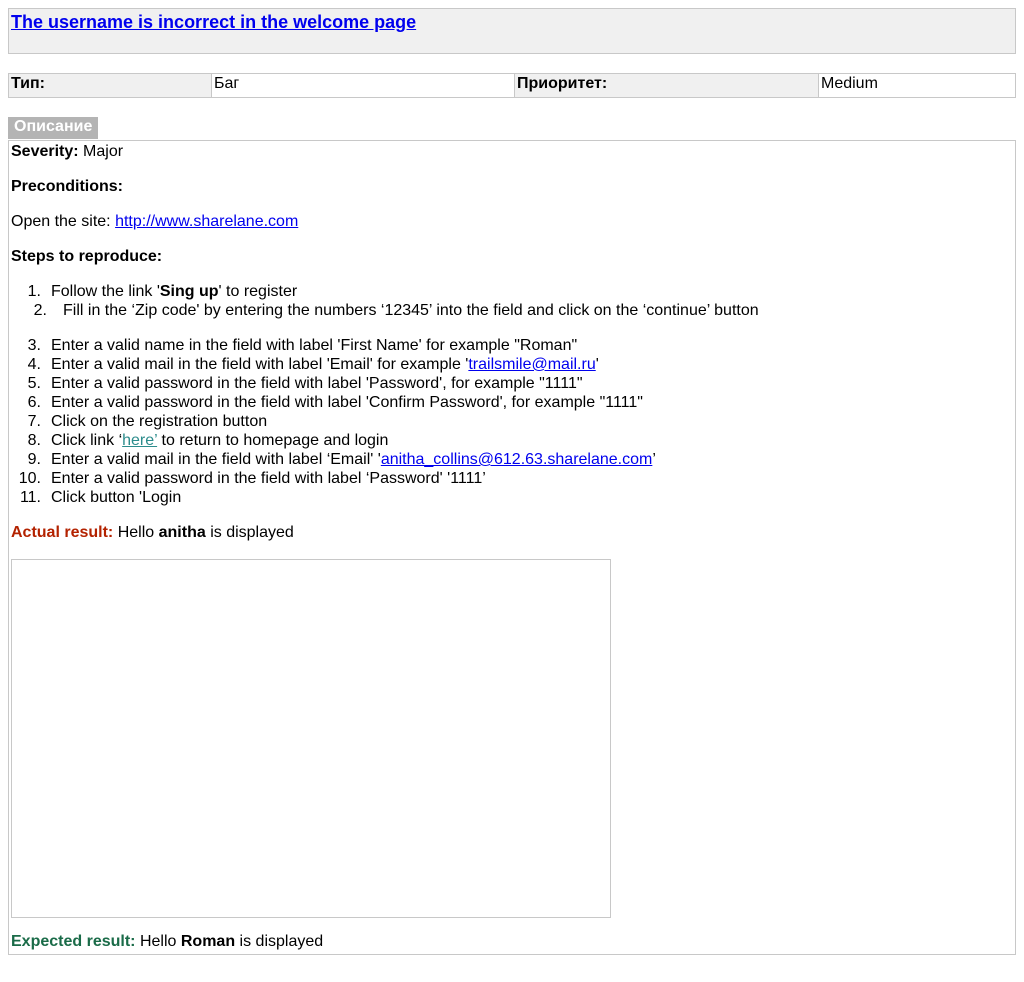 Image resolution: width=1024 pixels, height=982 pixels. I want to click on step-number: 11., so click(30, 497).